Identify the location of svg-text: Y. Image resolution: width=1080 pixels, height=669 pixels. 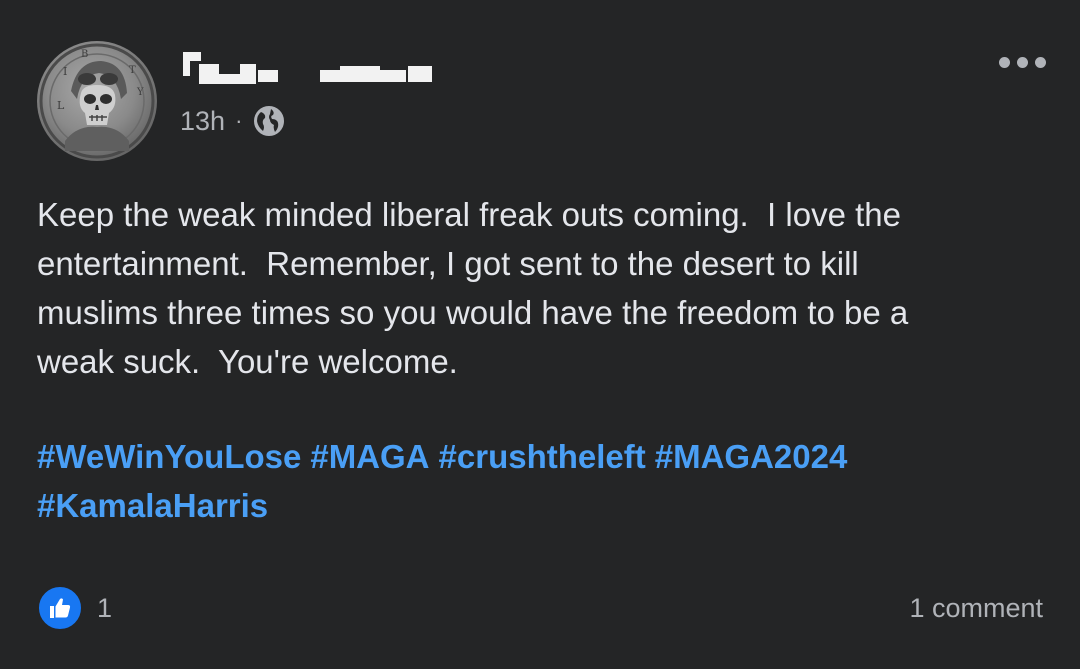
(140, 92).